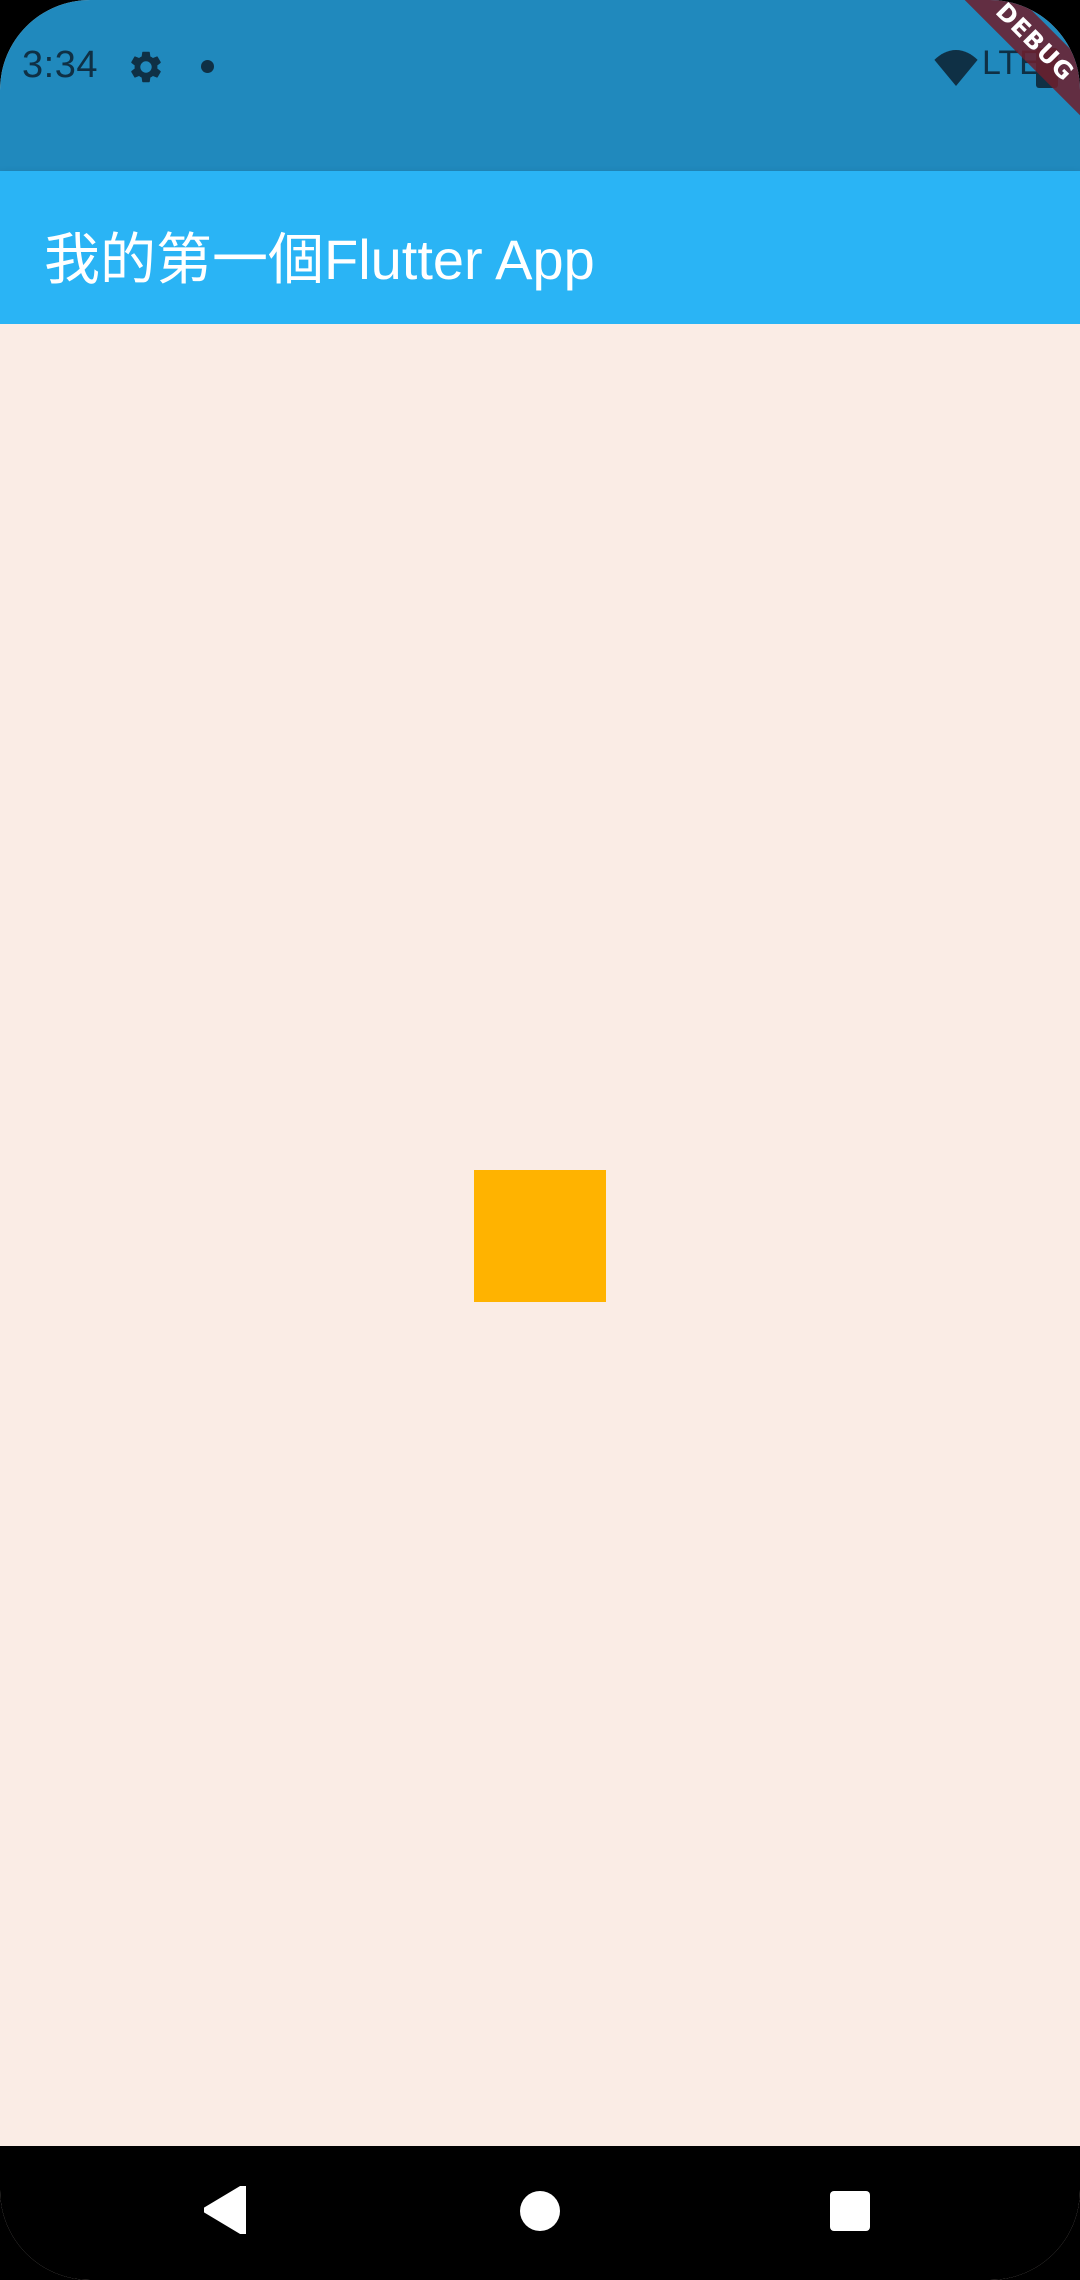 This screenshot has height=2280, width=1080. I want to click on back-icon, so click(225, 2210).